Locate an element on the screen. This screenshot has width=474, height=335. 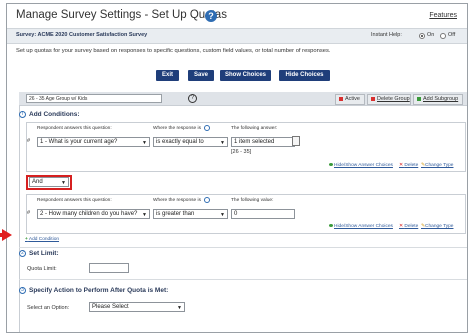
add-subgroup-button: Add Subgroup is located at coordinates (438, 99).